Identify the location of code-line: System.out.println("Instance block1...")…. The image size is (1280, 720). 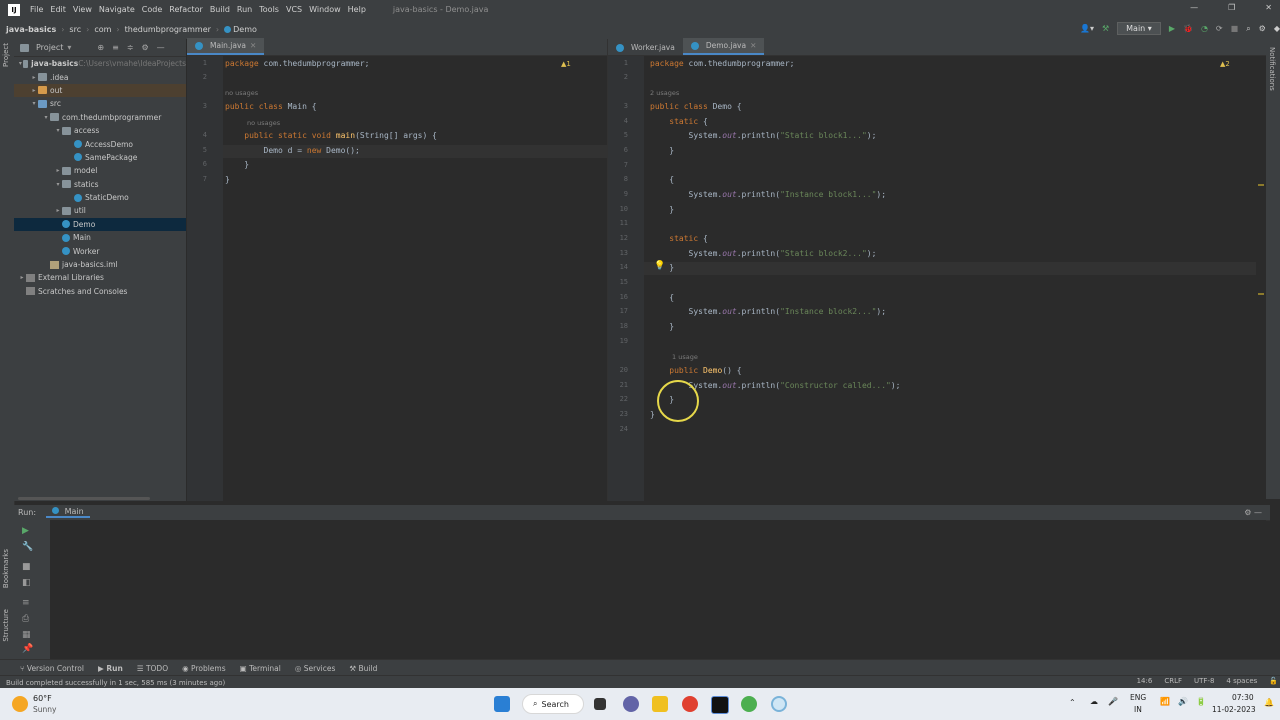
(768, 194).